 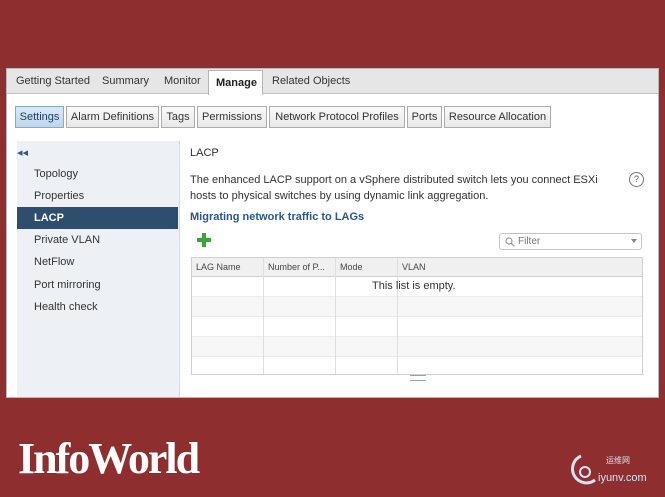 I want to click on top-frame-band, so click(x=332, y=34).